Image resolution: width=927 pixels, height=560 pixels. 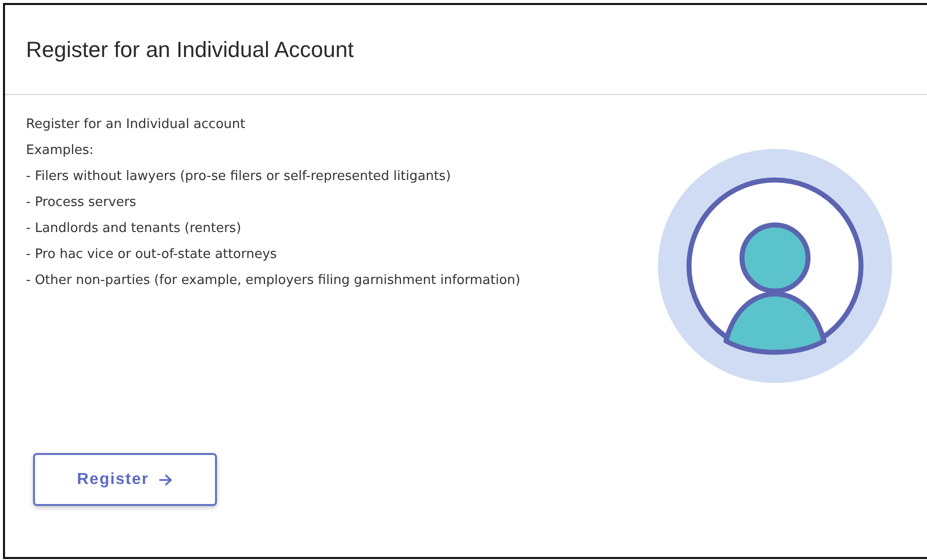 I want to click on example-item: - Process servers, so click(x=82, y=203).